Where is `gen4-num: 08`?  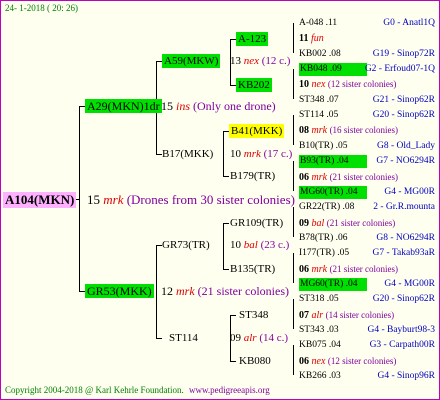
gen4-num: 08 is located at coordinates (305, 130).